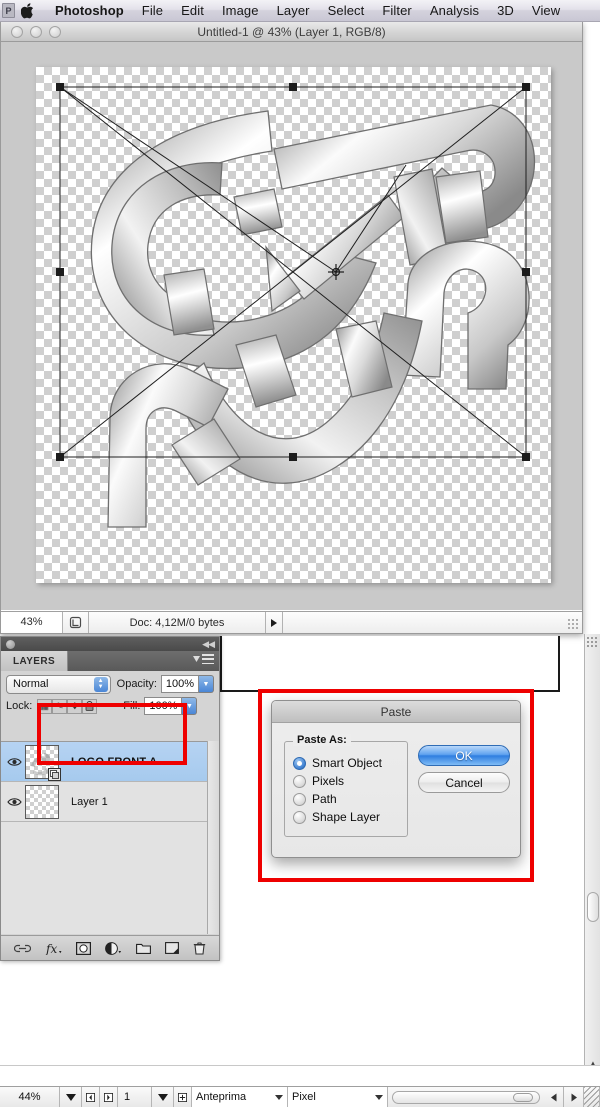 The height and width of the screenshot is (1107, 600). What do you see at coordinates (208, 644) in the screenshot?
I see `collapse-icon: ◀◀` at bounding box center [208, 644].